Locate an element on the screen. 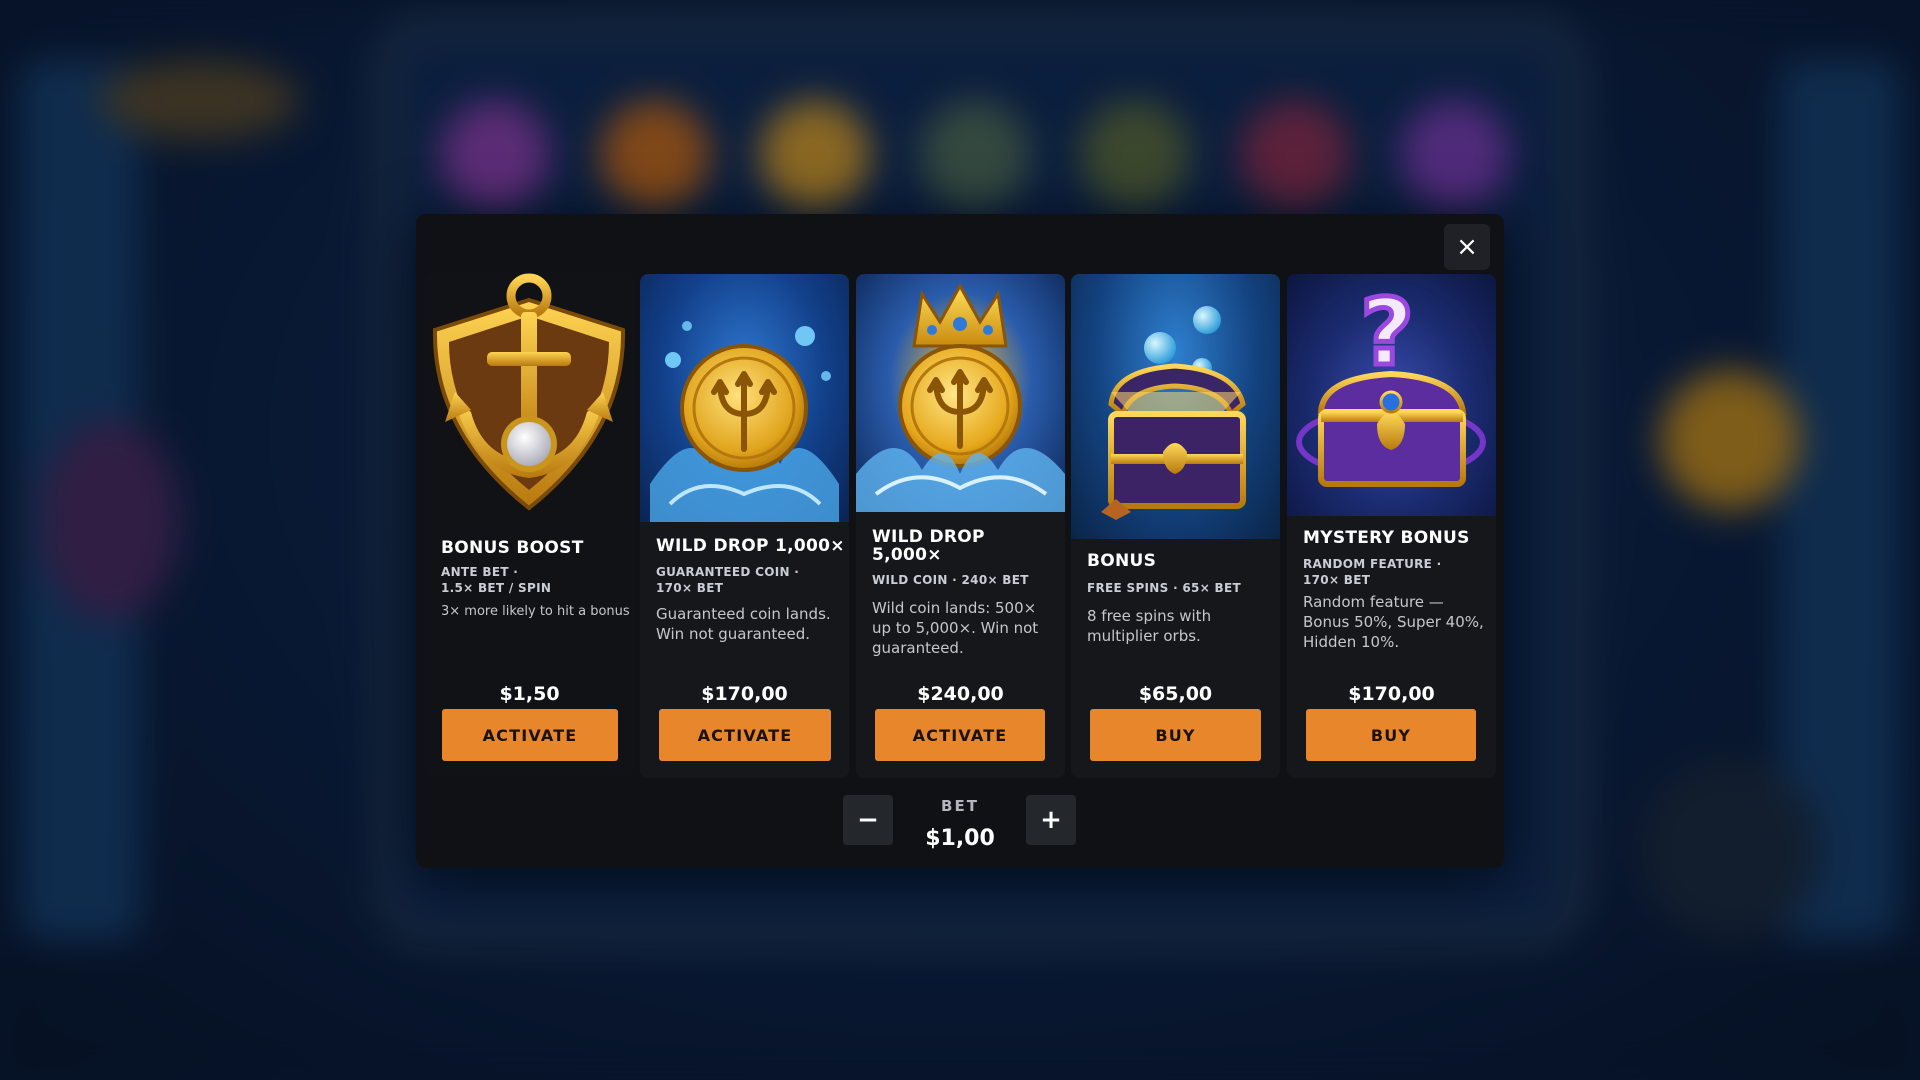  card-title: MYSTERY BONUS is located at coordinates (1386, 538).